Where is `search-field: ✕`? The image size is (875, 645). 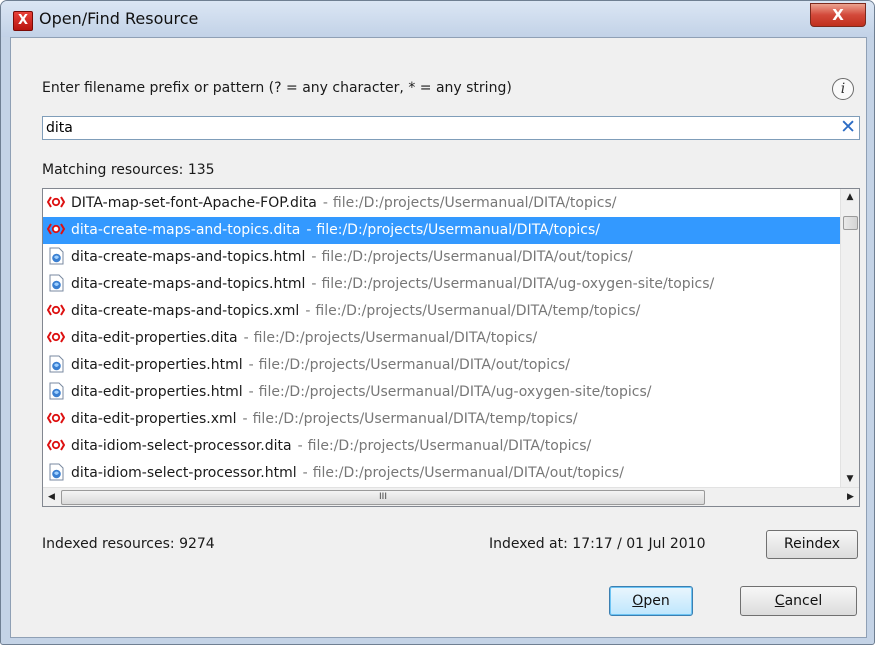 search-field: ✕ is located at coordinates (451, 128).